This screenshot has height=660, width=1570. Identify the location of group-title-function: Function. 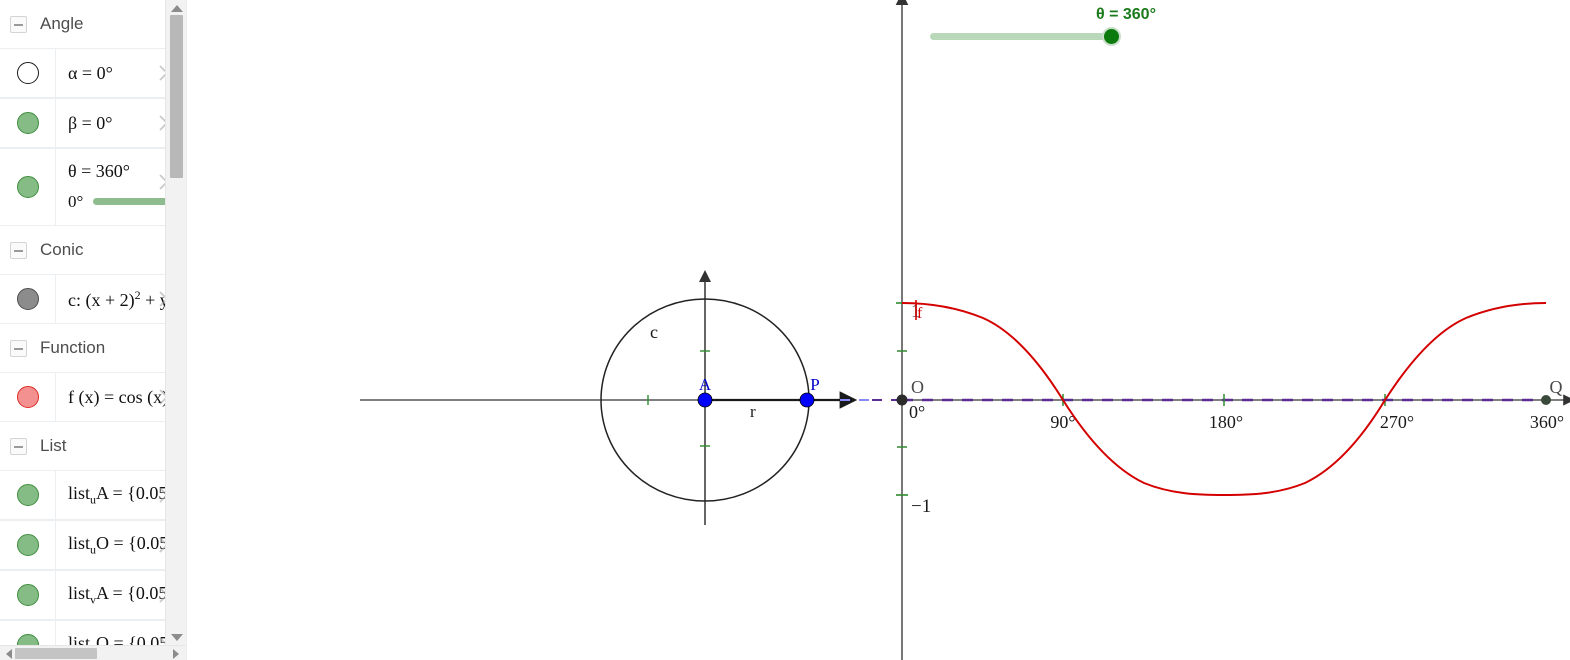
(73, 347).